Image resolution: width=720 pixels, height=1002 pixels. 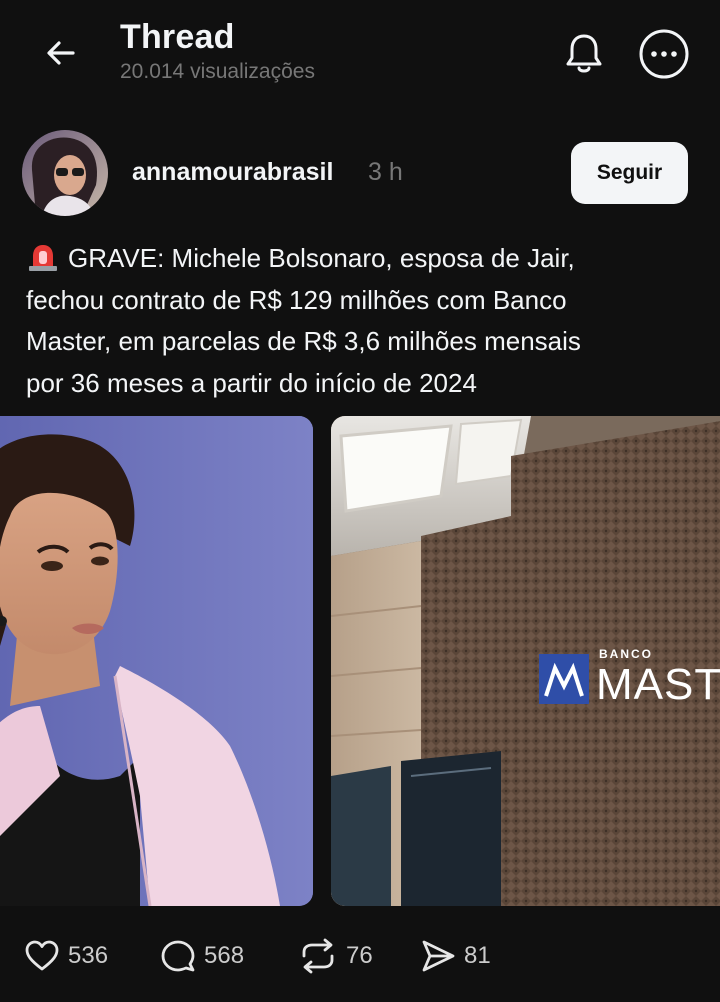 What do you see at coordinates (42, 955) in the screenshot?
I see `heart-icon` at bounding box center [42, 955].